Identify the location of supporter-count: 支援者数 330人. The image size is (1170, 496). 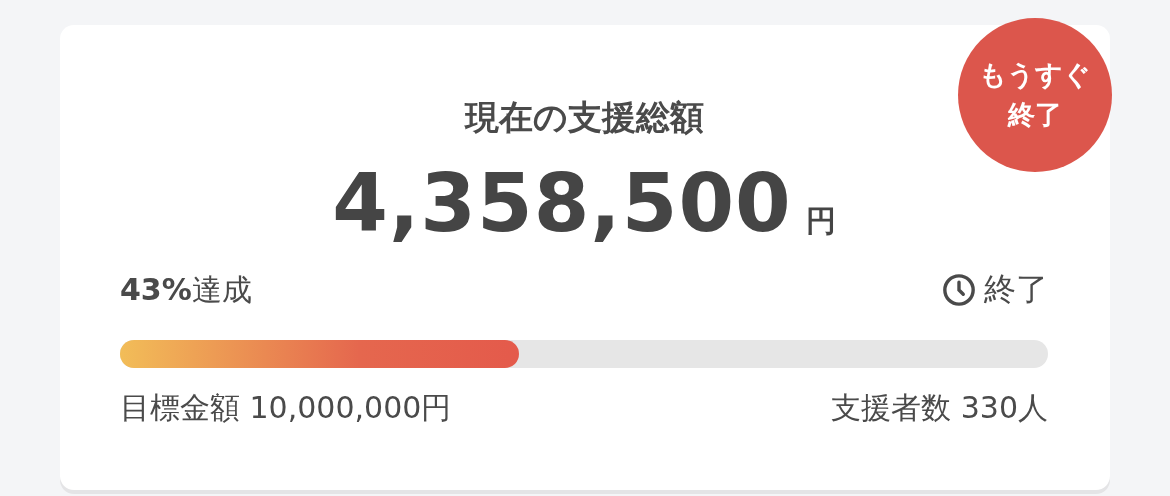
(939, 408).